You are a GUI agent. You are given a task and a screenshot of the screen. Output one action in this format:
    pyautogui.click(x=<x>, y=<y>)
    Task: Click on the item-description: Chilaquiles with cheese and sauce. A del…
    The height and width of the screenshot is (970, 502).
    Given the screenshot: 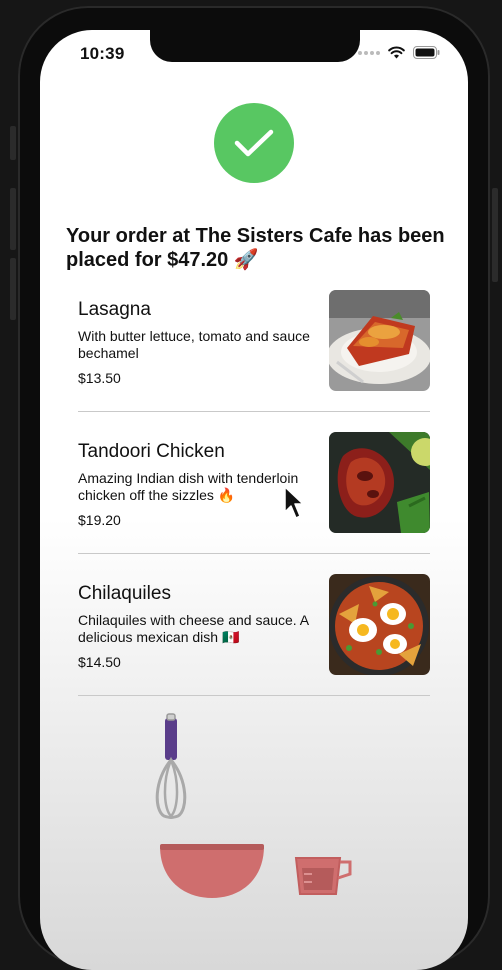 What is the action you would take?
    pyautogui.click(x=193, y=628)
    